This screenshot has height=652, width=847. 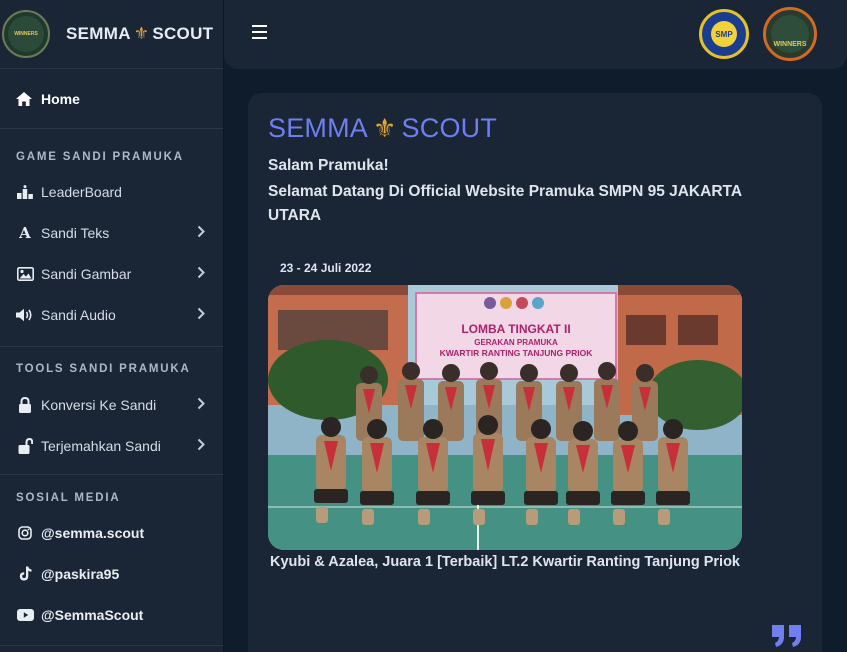 I want to click on winners-logo-text: WINNERS, so click(x=790, y=34).